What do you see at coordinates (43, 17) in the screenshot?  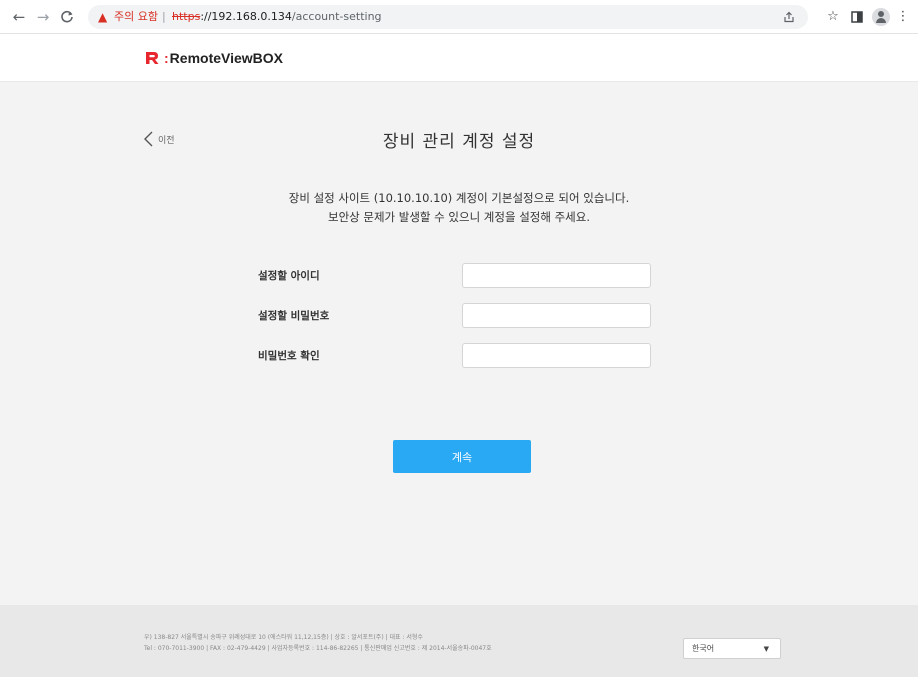 I see `forward-arrow-icon: →` at bounding box center [43, 17].